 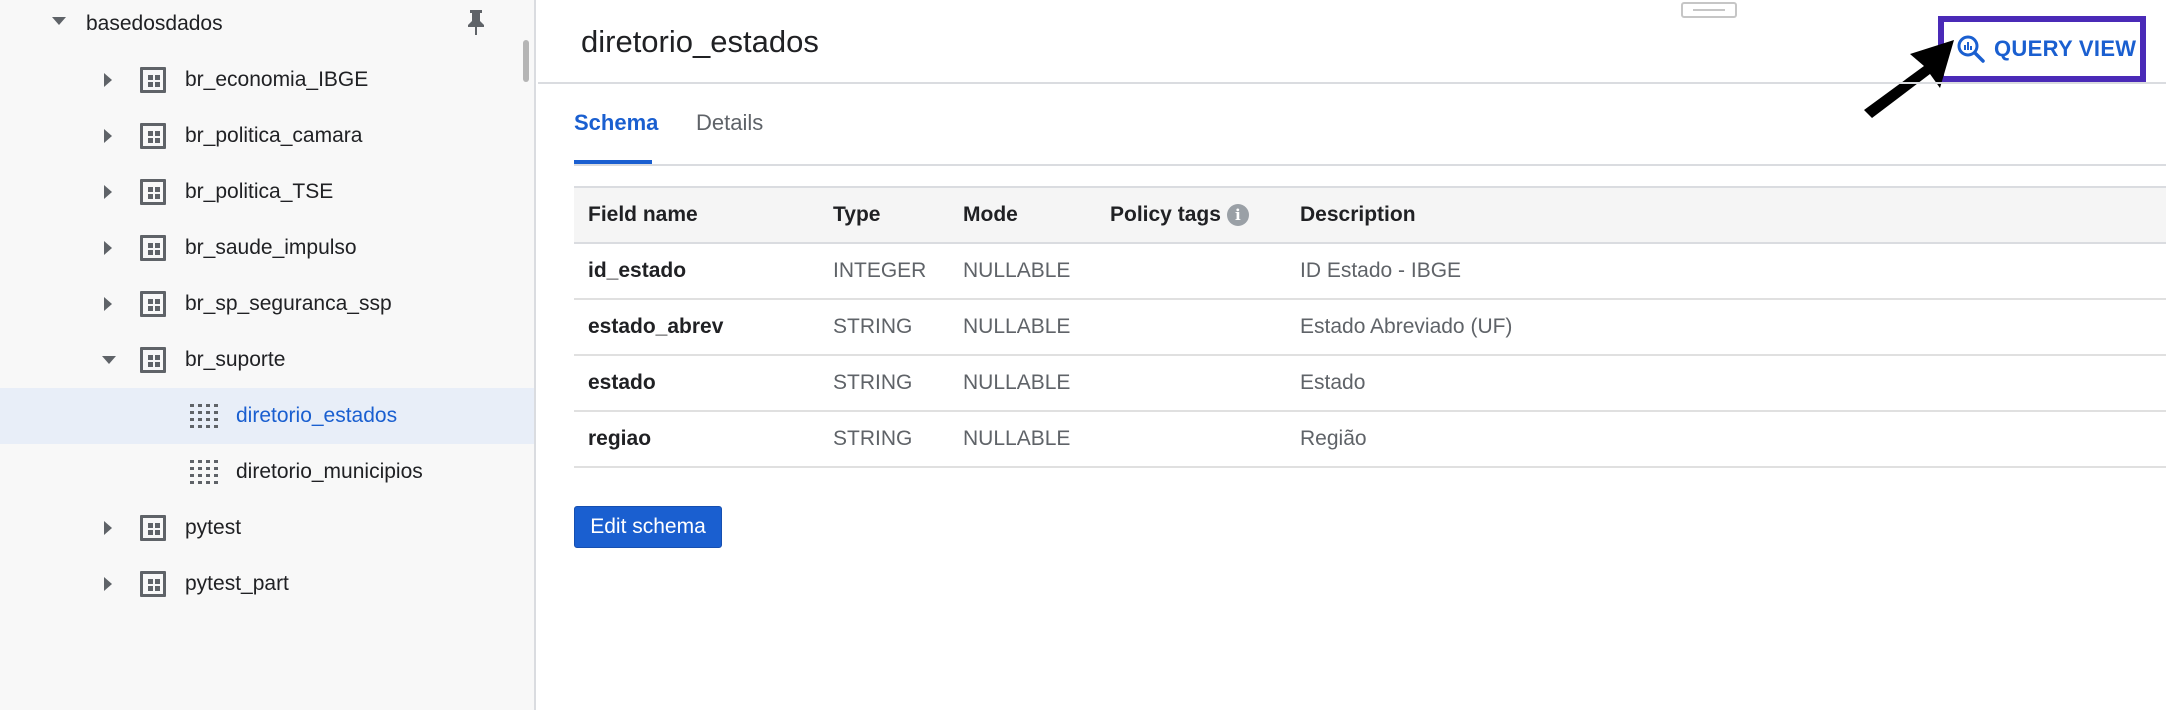 I want to click on tree-item-dataset: br_politica_TSE, so click(x=267, y=192).